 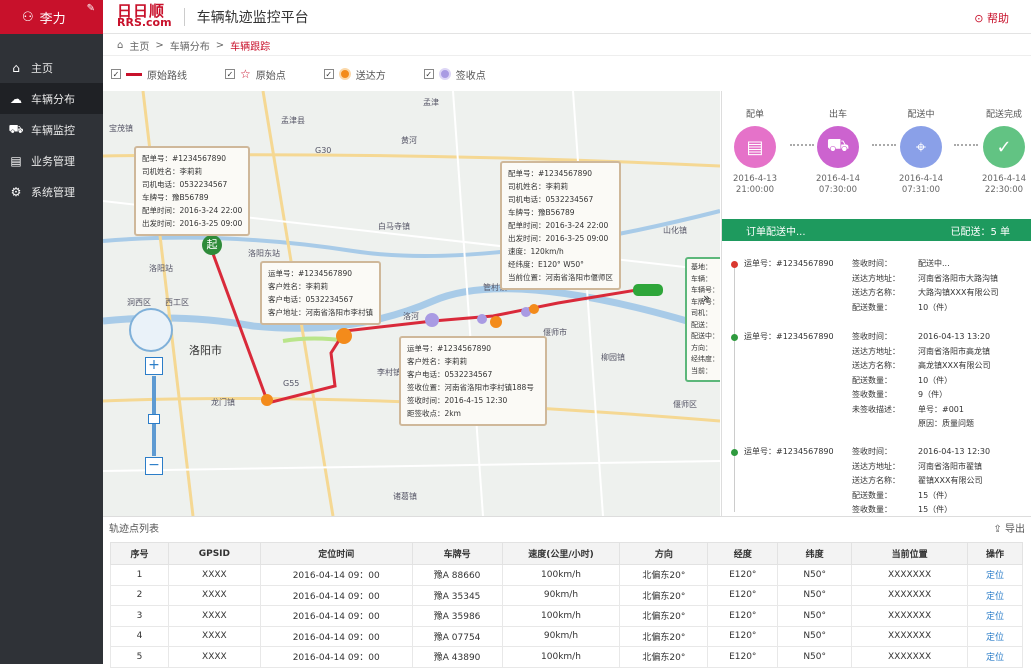 What do you see at coordinates (567, 45) in the screenshot?
I see `breadcrumb: ⌂ 主页 > 车辆分布 > 车辆跟踪` at bounding box center [567, 45].